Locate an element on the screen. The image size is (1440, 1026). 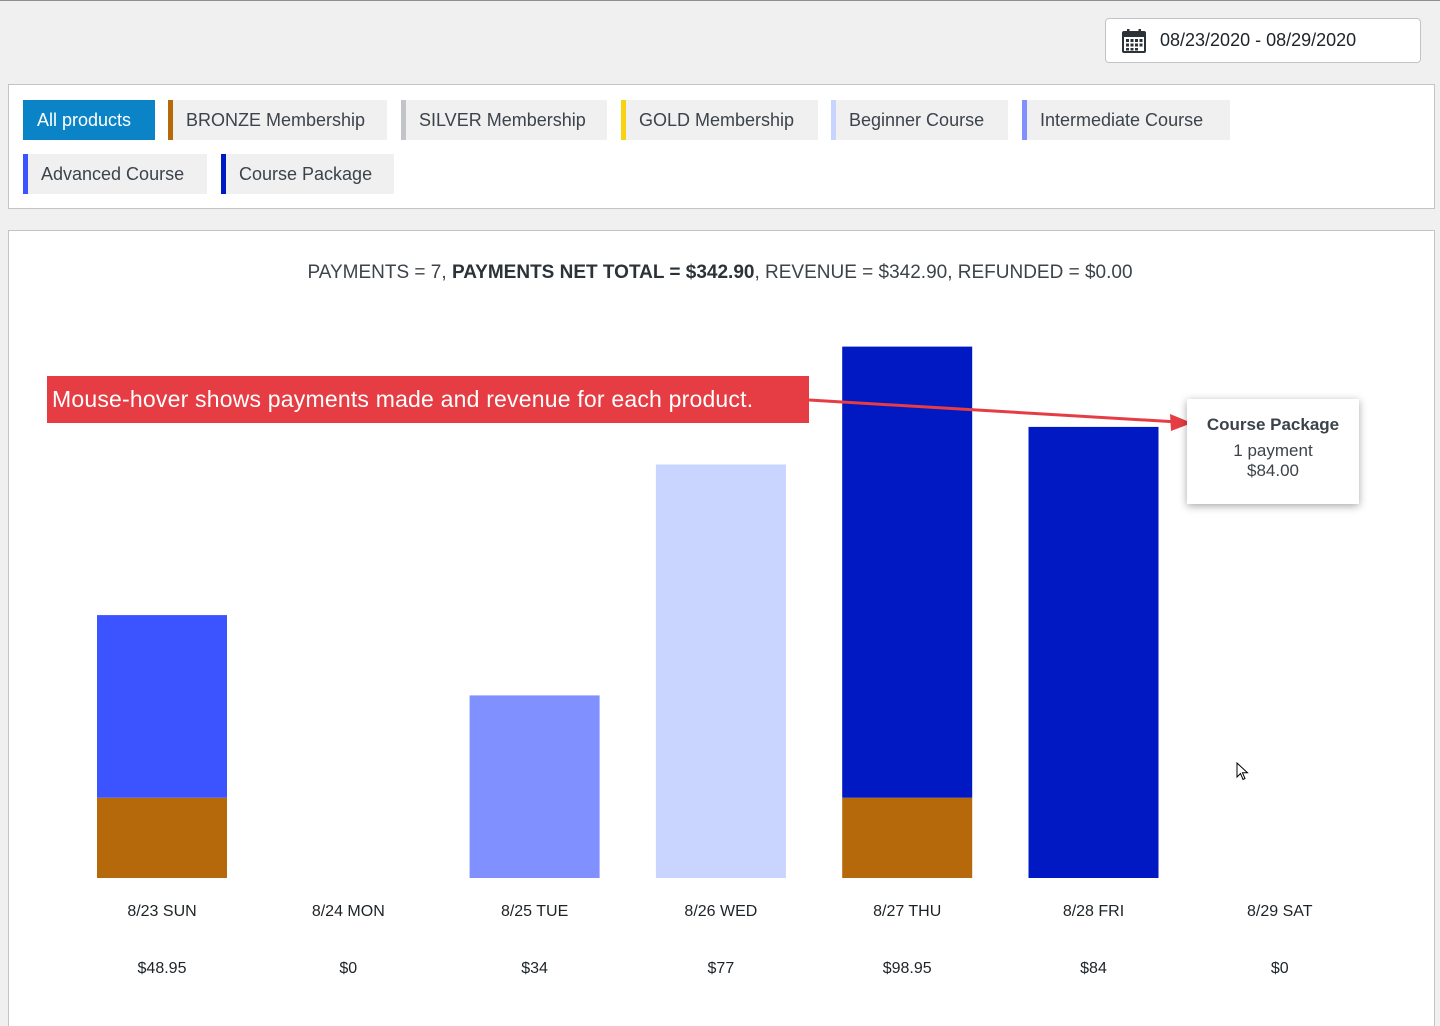
x-tick-label: 8/27 THU is located at coordinates (907, 911).